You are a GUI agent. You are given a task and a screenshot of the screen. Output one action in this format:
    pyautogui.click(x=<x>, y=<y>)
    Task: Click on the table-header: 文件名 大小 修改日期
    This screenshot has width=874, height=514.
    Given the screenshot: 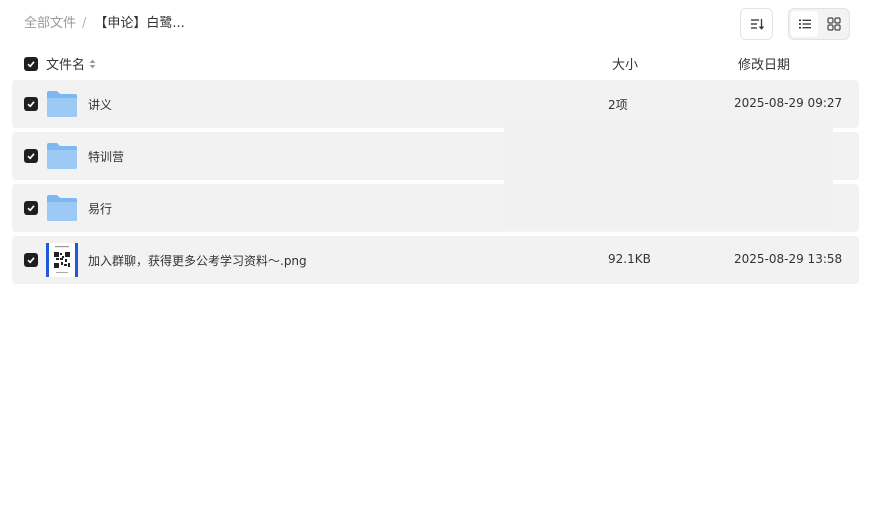 What is the action you would take?
    pyautogui.click(x=435, y=64)
    